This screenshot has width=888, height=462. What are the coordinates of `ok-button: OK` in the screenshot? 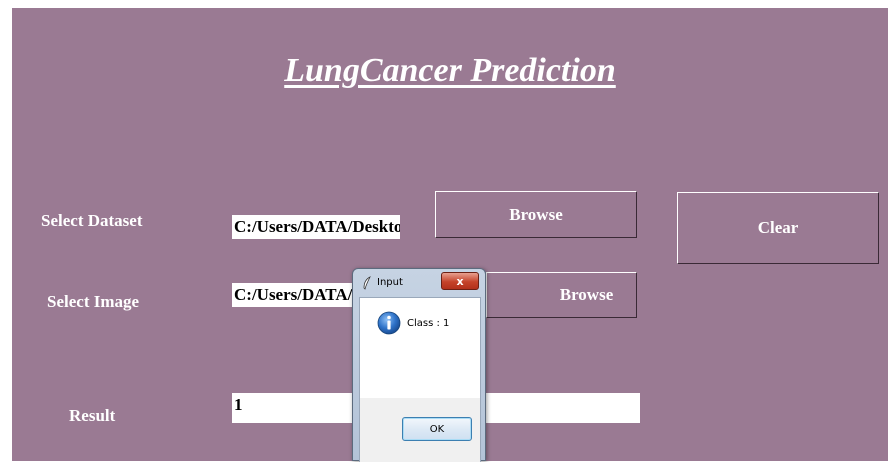 It's located at (437, 429).